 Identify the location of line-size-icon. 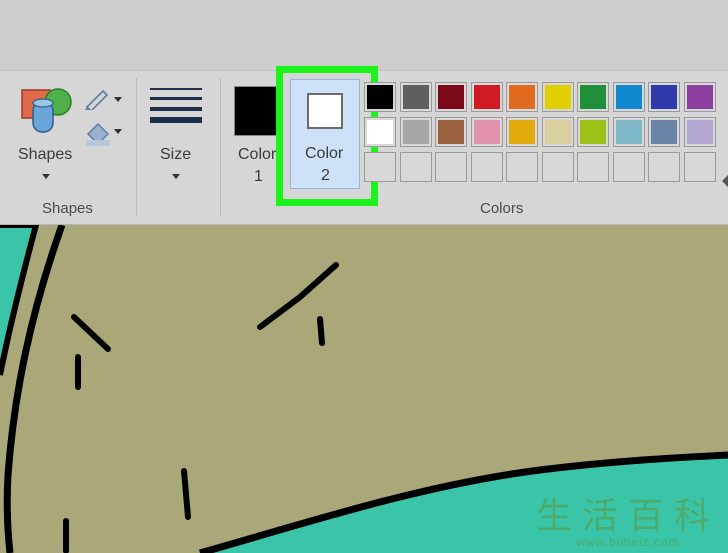
(176, 105).